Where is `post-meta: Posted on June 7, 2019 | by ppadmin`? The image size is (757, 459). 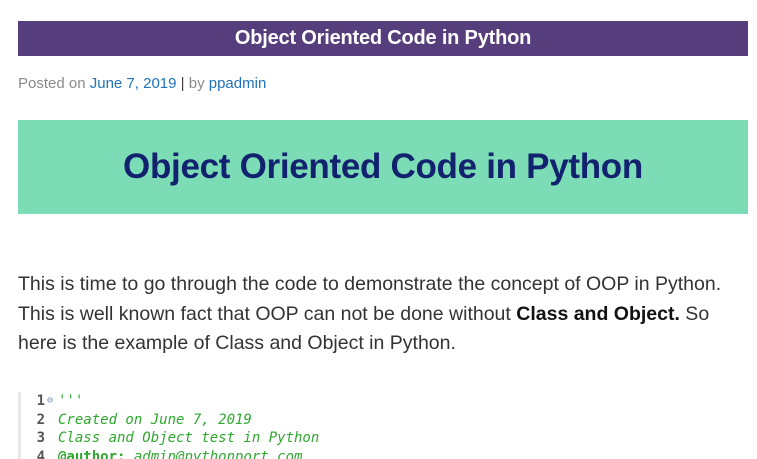 post-meta: Posted on June 7, 2019 | by ppadmin is located at coordinates (142, 83).